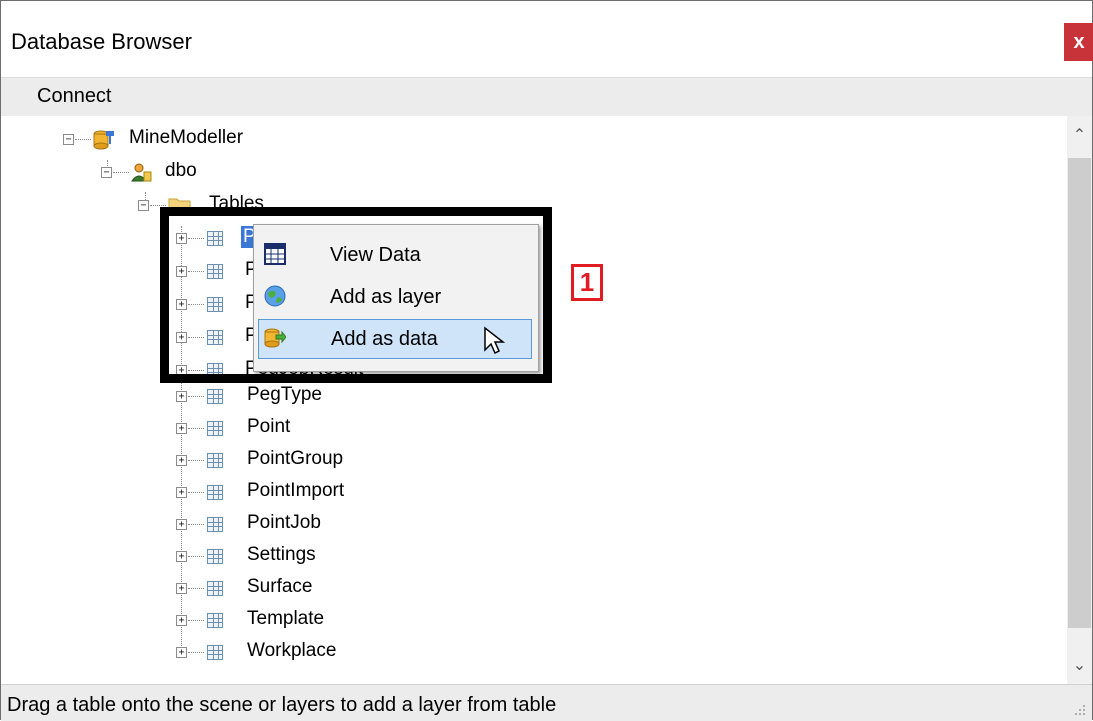  What do you see at coordinates (1079, 137) in the screenshot?
I see `scroll-up-arrow-icon: ⌃` at bounding box center [1079, 137].